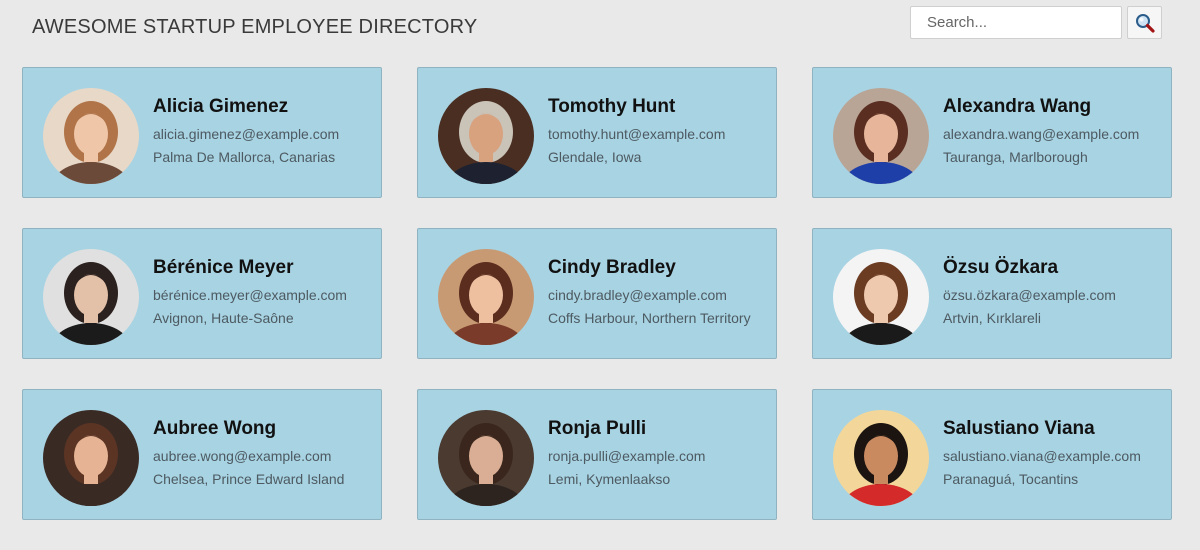 The image size is (1200, 550). Describe the element at coordinates (1011, 479) in the screenshot. I see `employee-location: Paranaguá, Tocantins` at that location.